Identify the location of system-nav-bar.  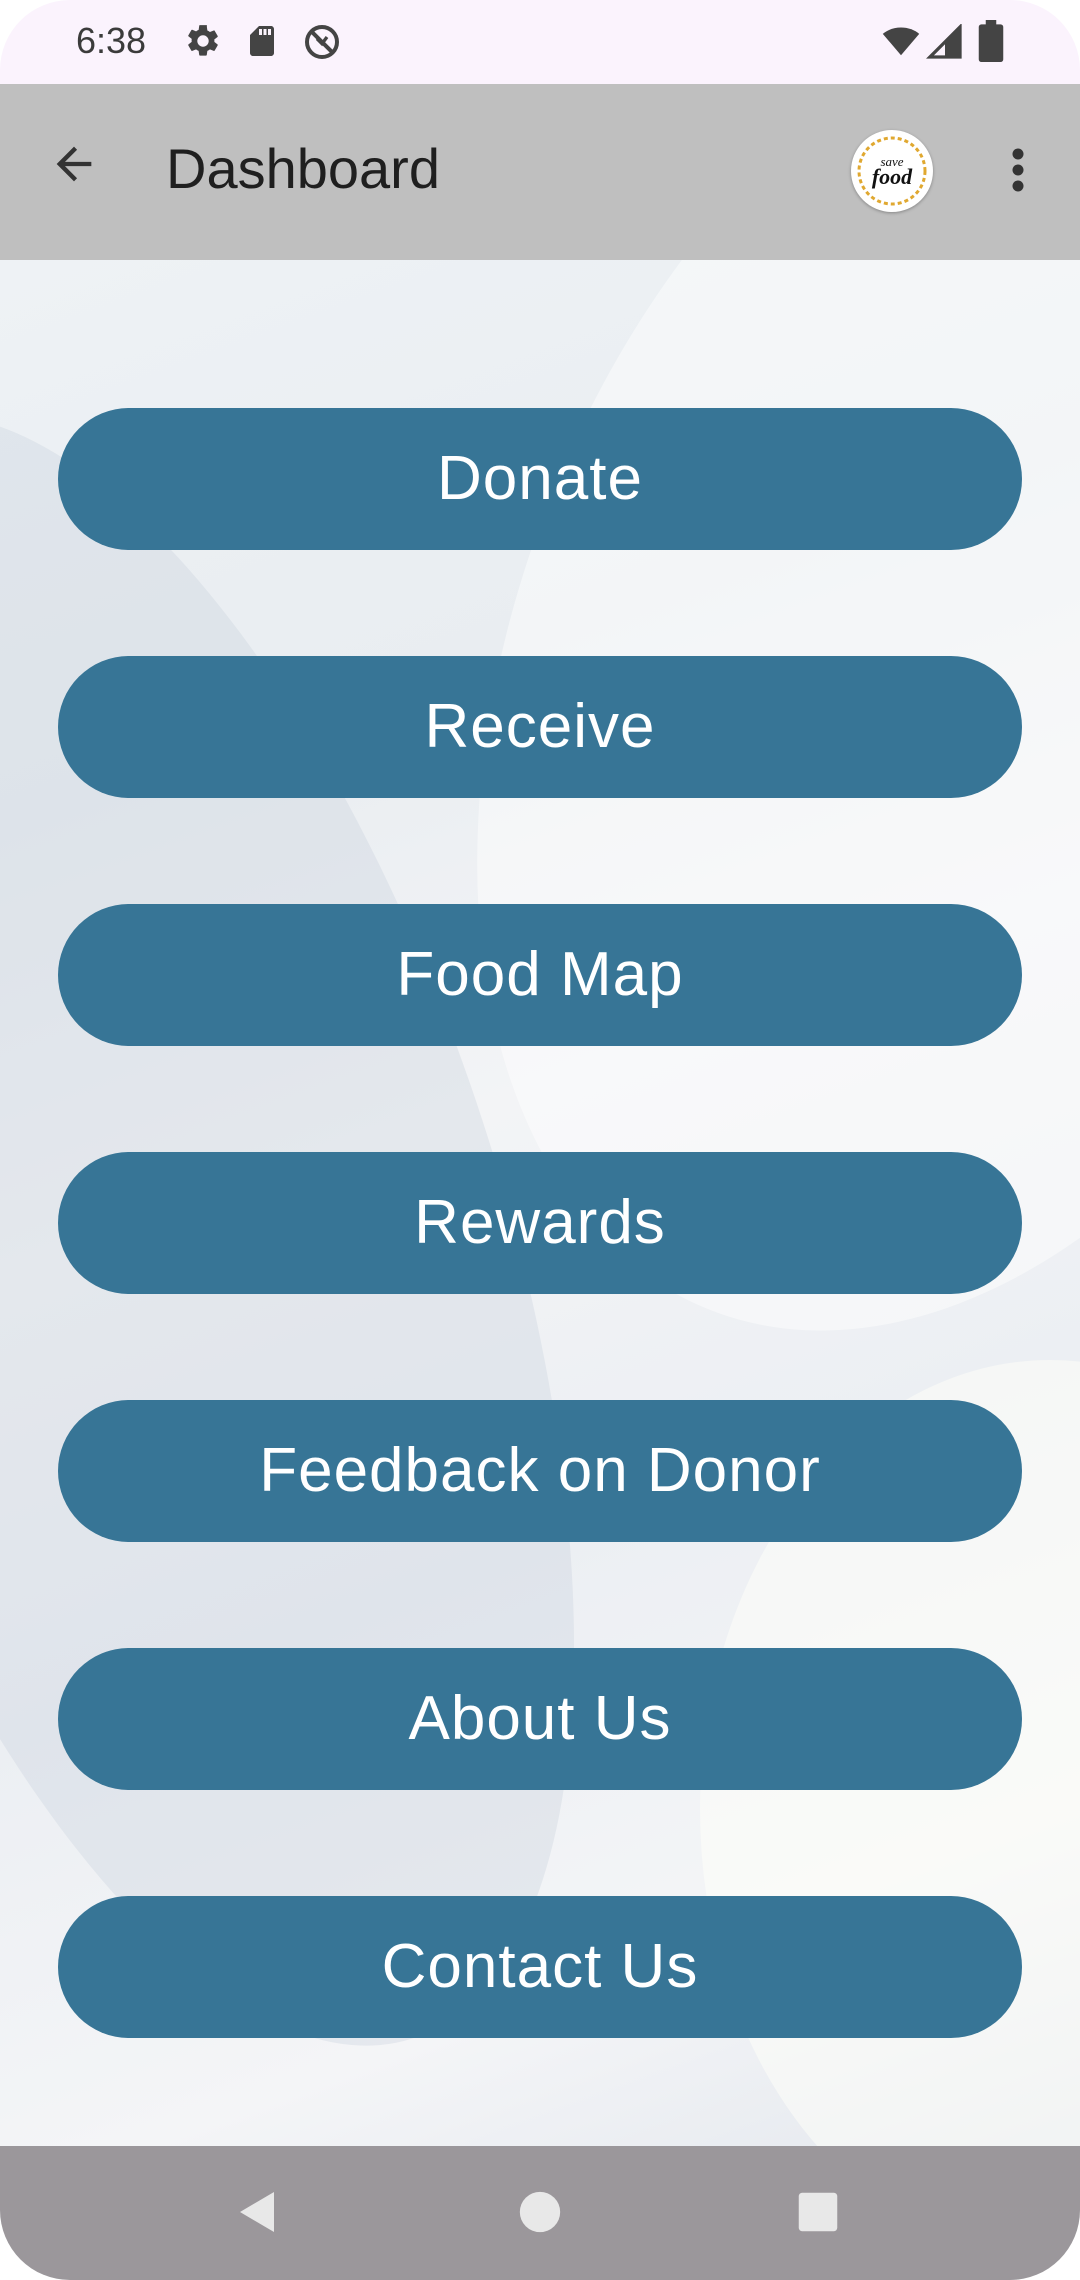
(540, 2213).